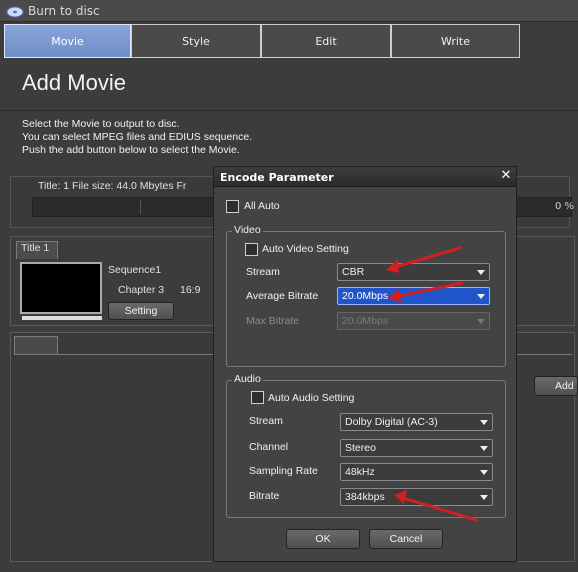 This screenshot has height=572, width=578. Describe the element at coordinates (428, 290) in the screenshot. I see `arrow-to-avg-bitrate` at that location.